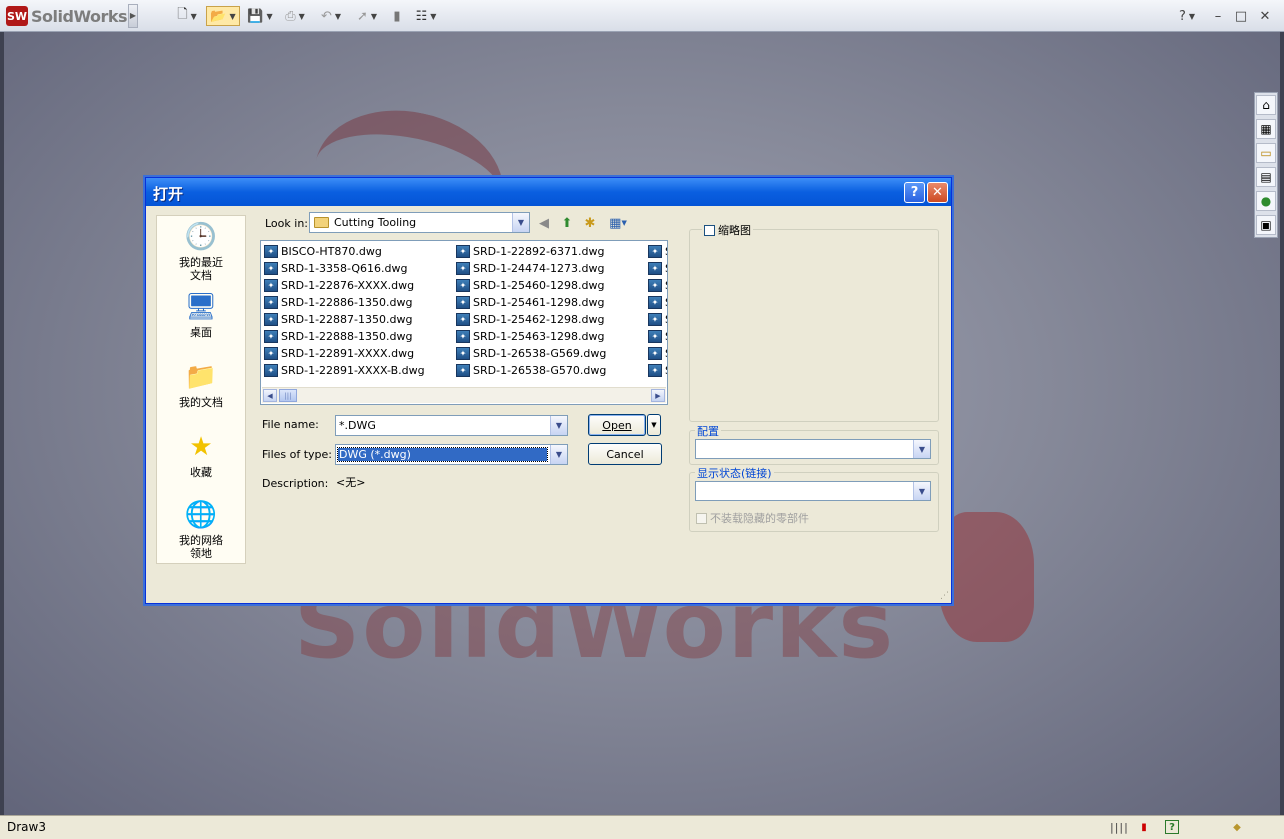 The image size is (1284, 839). I want to click on close-icon: ✕, so click(1265, 16).